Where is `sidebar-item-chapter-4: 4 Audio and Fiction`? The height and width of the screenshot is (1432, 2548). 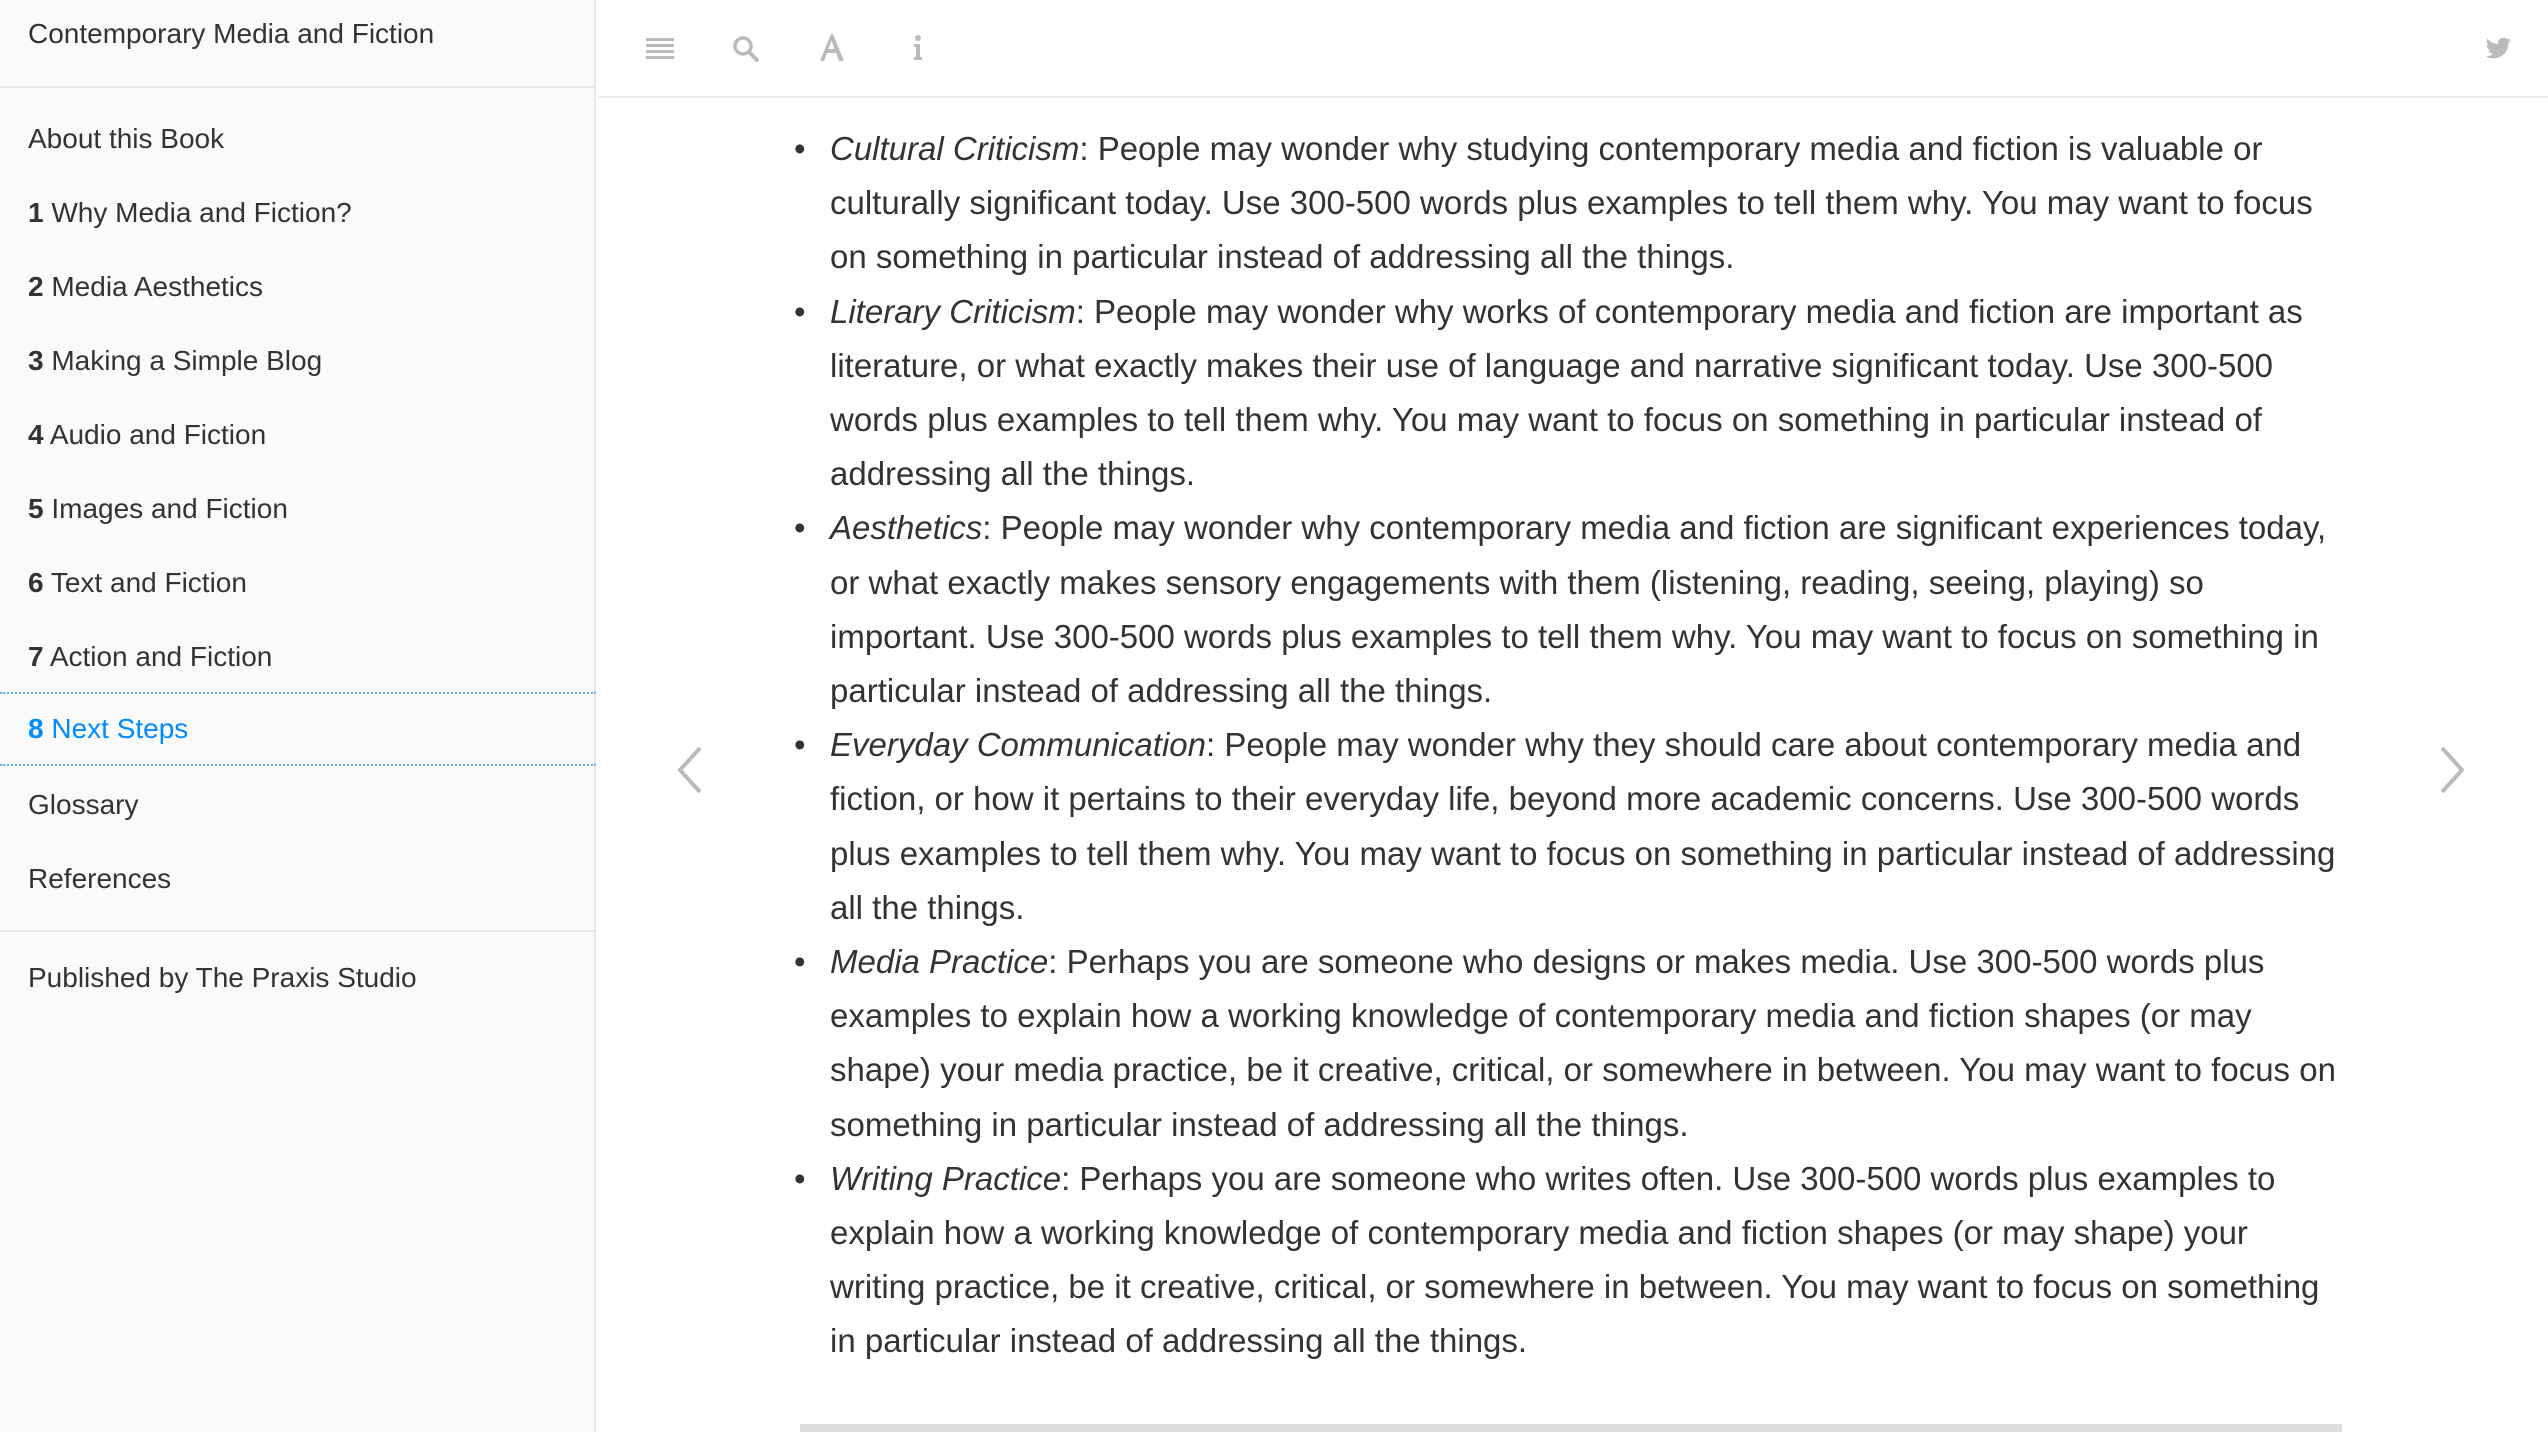 sidebar-item-chapter-4: 4 Audio and Fiction is located at coordinates (298, 435).